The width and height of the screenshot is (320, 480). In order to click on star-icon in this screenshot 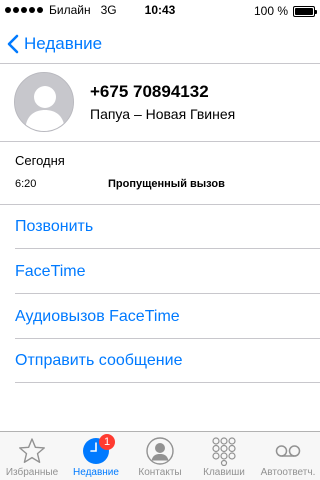, I will do `click(32, 450)`.